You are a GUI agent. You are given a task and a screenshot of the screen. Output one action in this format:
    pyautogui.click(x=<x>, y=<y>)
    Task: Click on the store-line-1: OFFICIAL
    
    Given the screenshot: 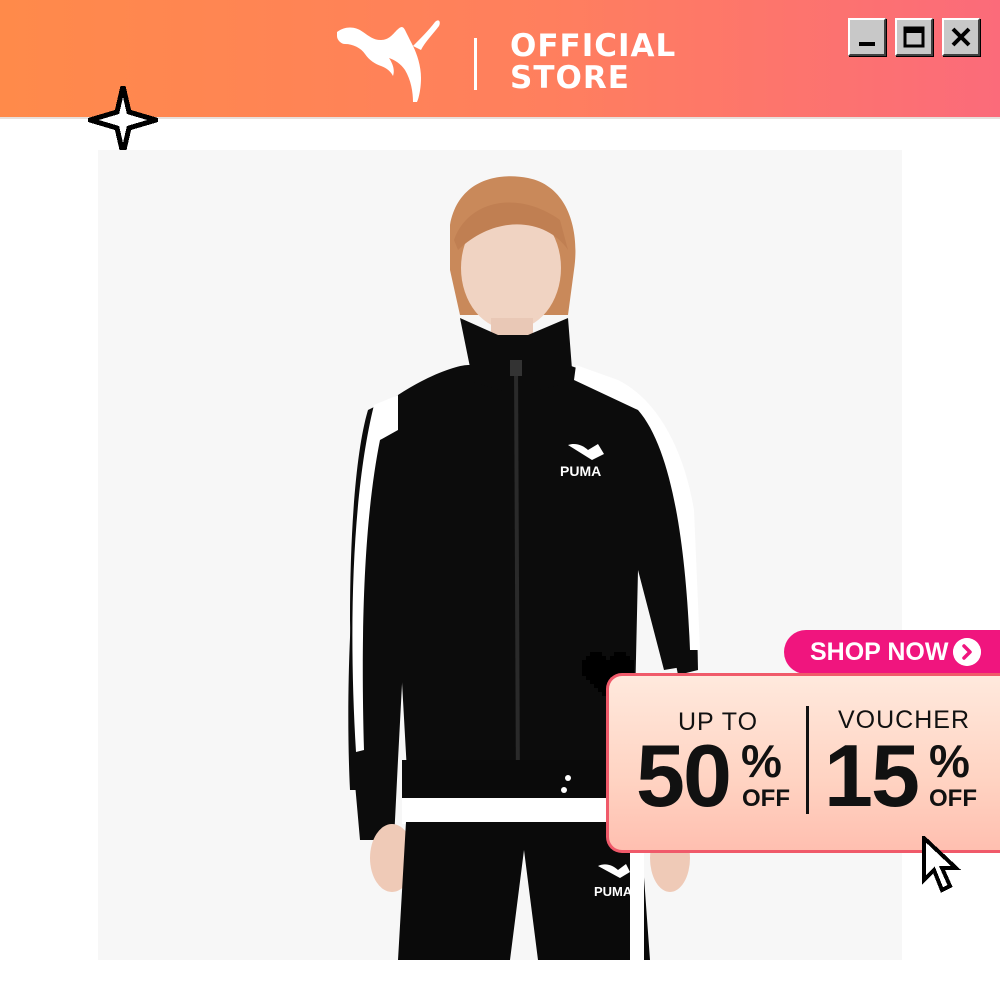 What is the action you would take?
    pyautogui.click(x=593, y=46)
    